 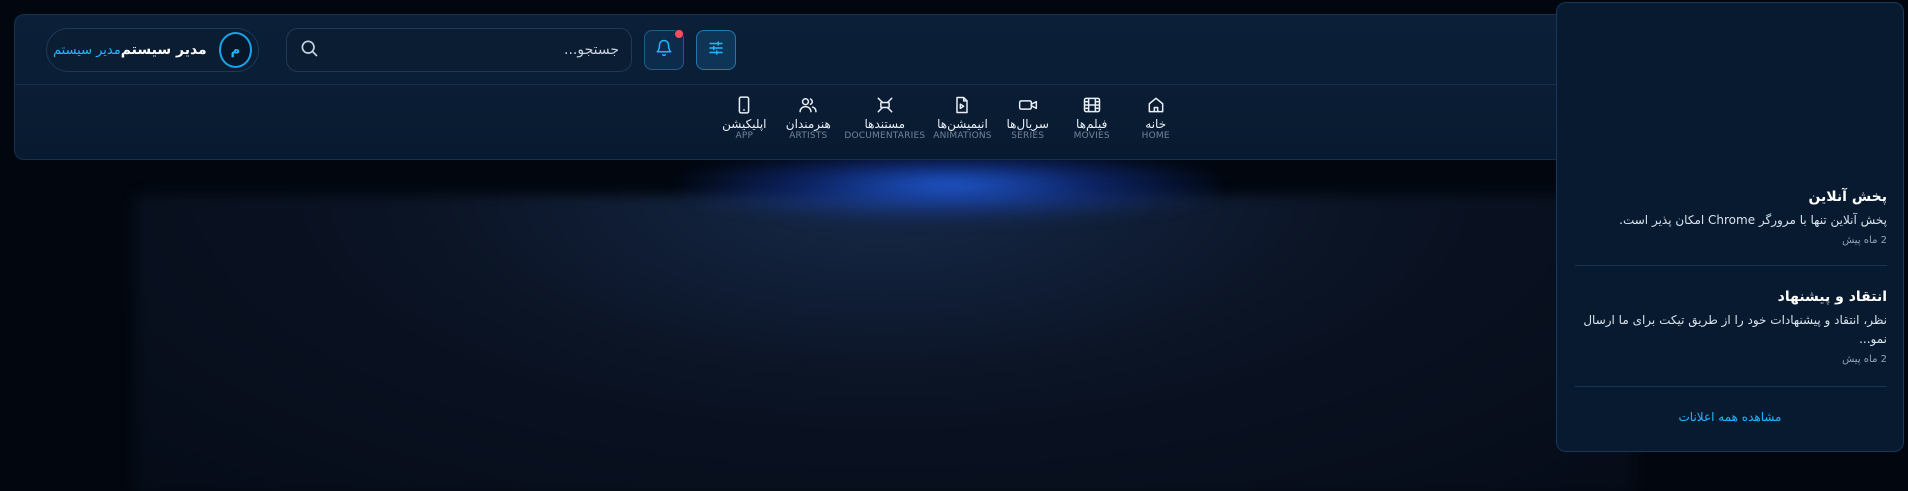 What do you see at coordinates (962, 126) in the screenshot?
I see `nav-item-animations: انیمیشن‌ها ANIMATIONS` at bounding box center [962, 126].